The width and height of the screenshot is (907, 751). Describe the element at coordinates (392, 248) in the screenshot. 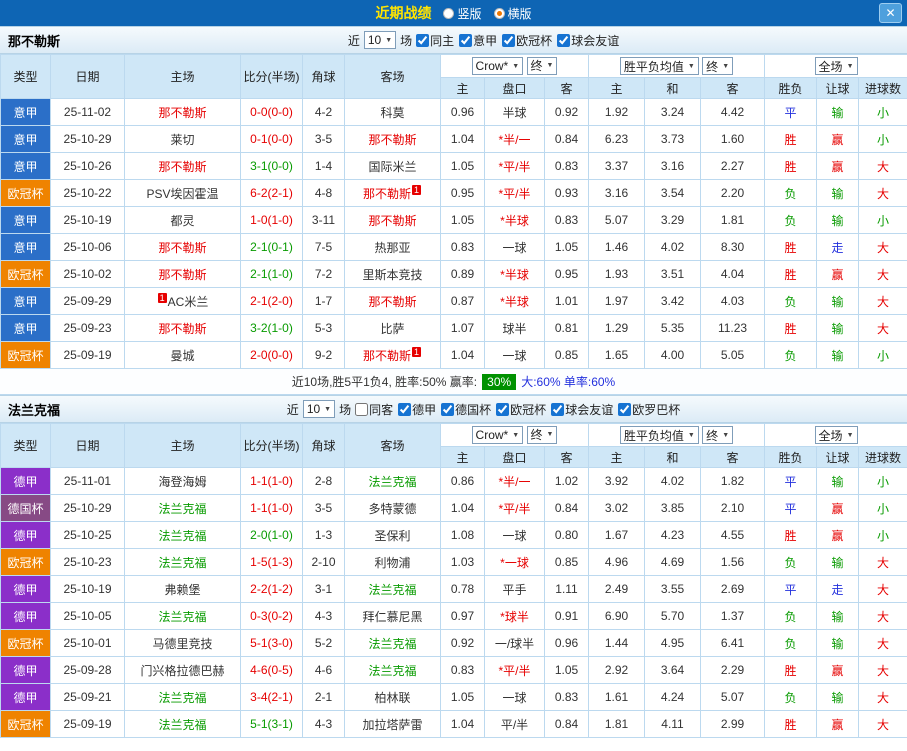

I see `away-team-name: 热那亚` at that location.